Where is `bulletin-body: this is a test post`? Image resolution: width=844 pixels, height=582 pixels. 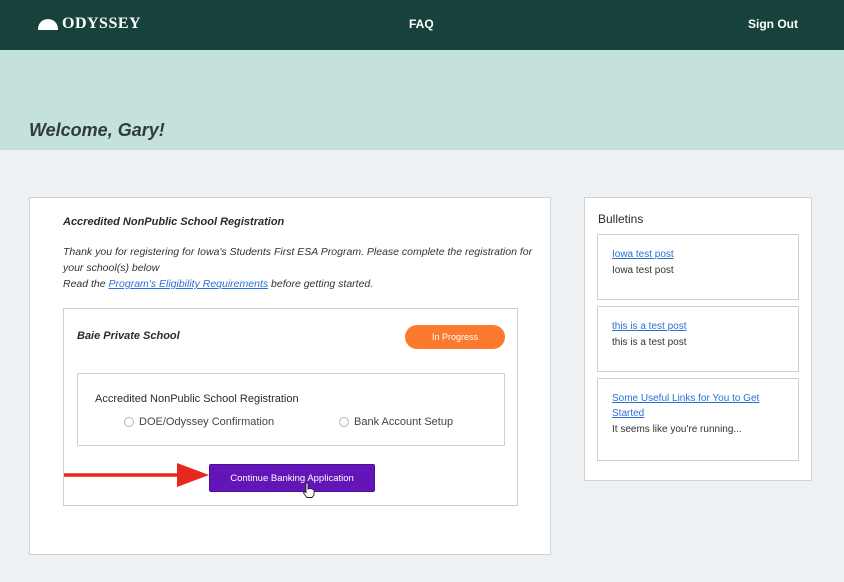 bulletin-body: this is a test post is located at coordinates (649, 342).